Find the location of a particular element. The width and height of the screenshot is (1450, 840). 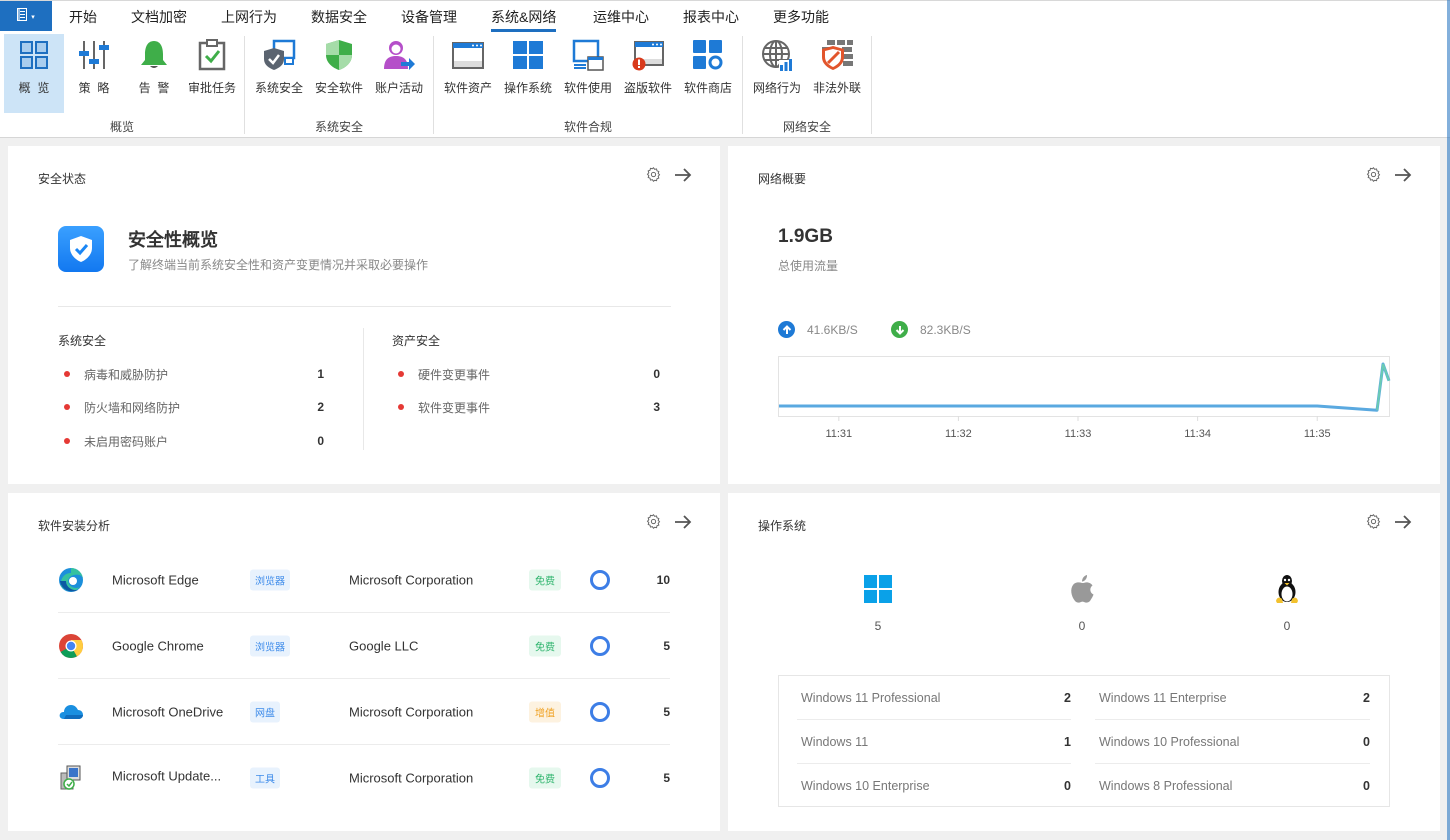

os-version-count: 2 is located at coordinates (1067, 698).